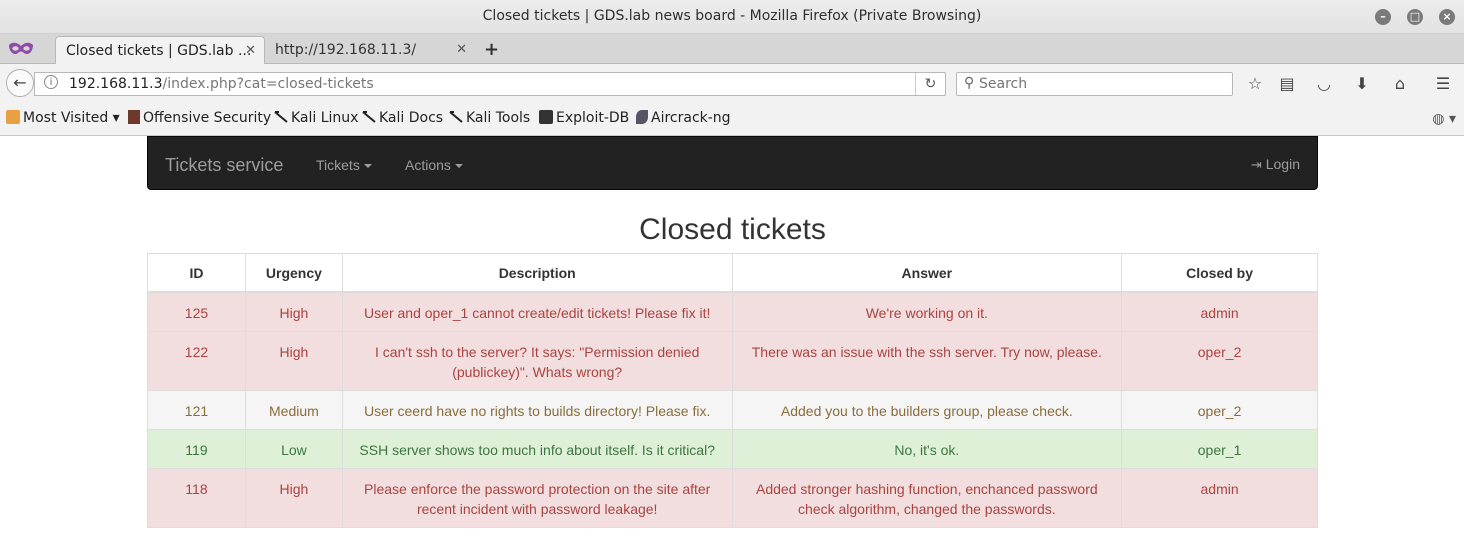 This screenshot has height=548, width=1464. Describe the element at coordinates (584, 118) in the screenshot. I see `bookmark-exploit-db: Exploit-DB` at that location.